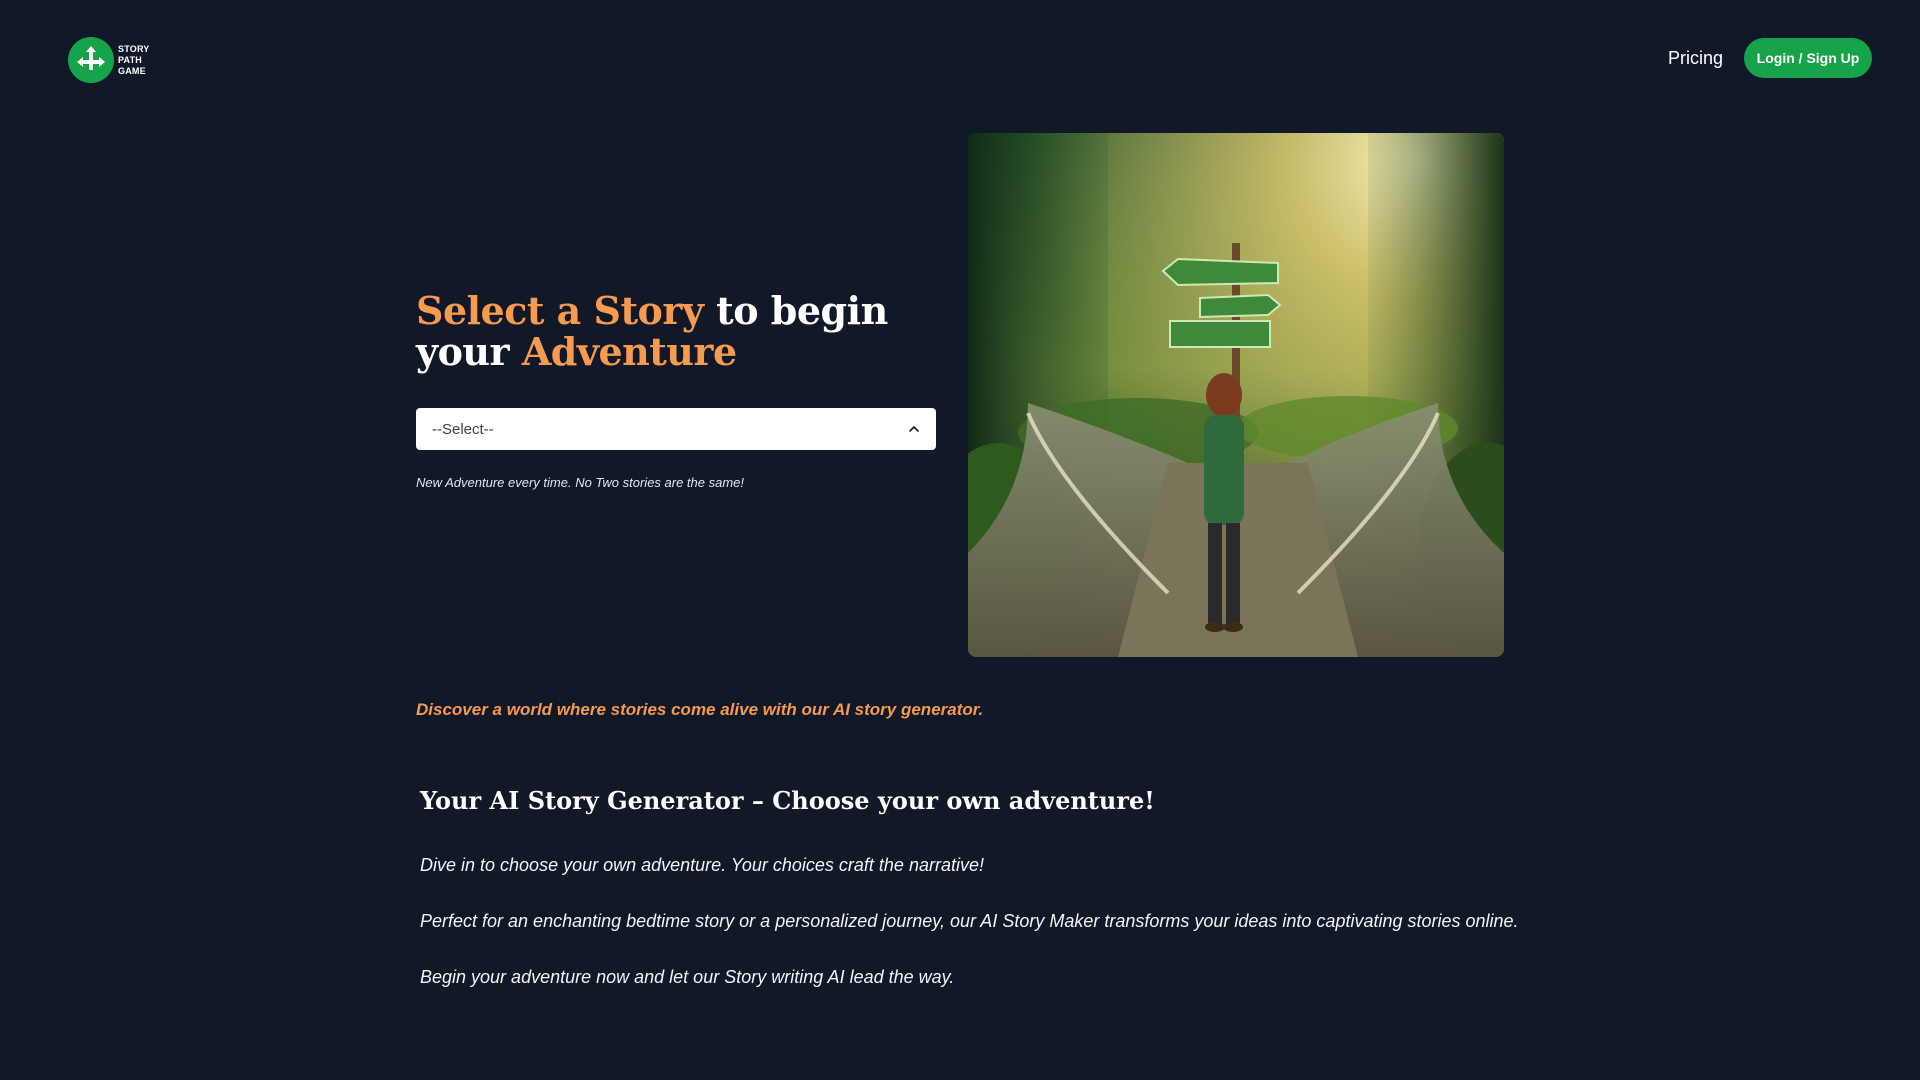 The width and height of the screenshot is (1920, 1080). Describe the element at coordinates (629, 351) in the screenshot. I see `hero-title-accent-2: Adventure` at that location.